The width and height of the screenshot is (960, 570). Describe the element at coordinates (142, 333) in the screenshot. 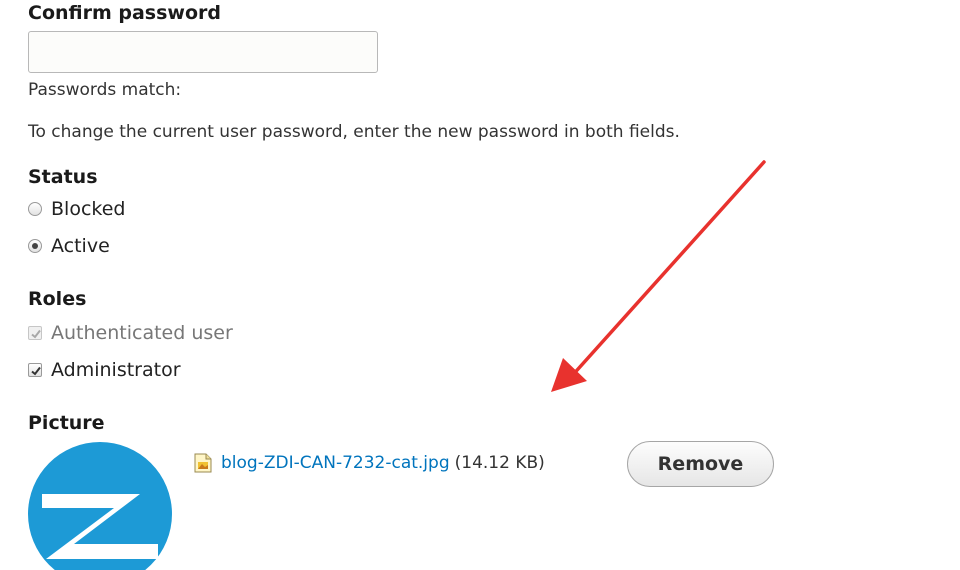

I see `authenticated-user-label: Authenticated user` at that location.